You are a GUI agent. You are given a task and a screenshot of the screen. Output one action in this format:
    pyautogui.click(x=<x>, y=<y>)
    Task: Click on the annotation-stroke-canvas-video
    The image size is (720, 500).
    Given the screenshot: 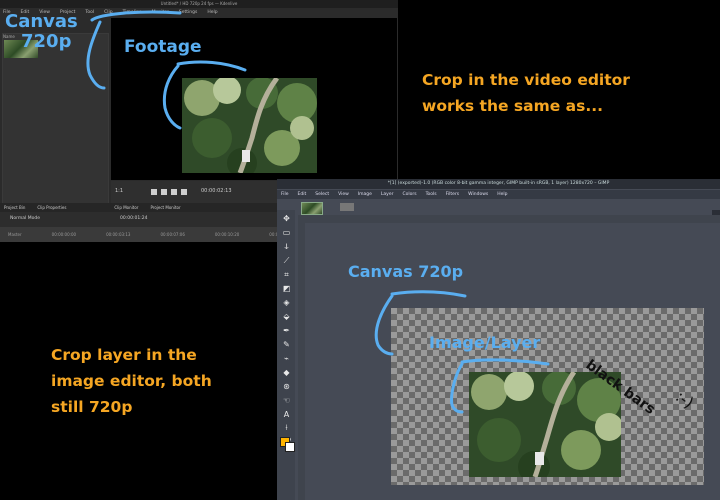 What is the action you would take?
    pyautogui.click(x=134, y=50)
    